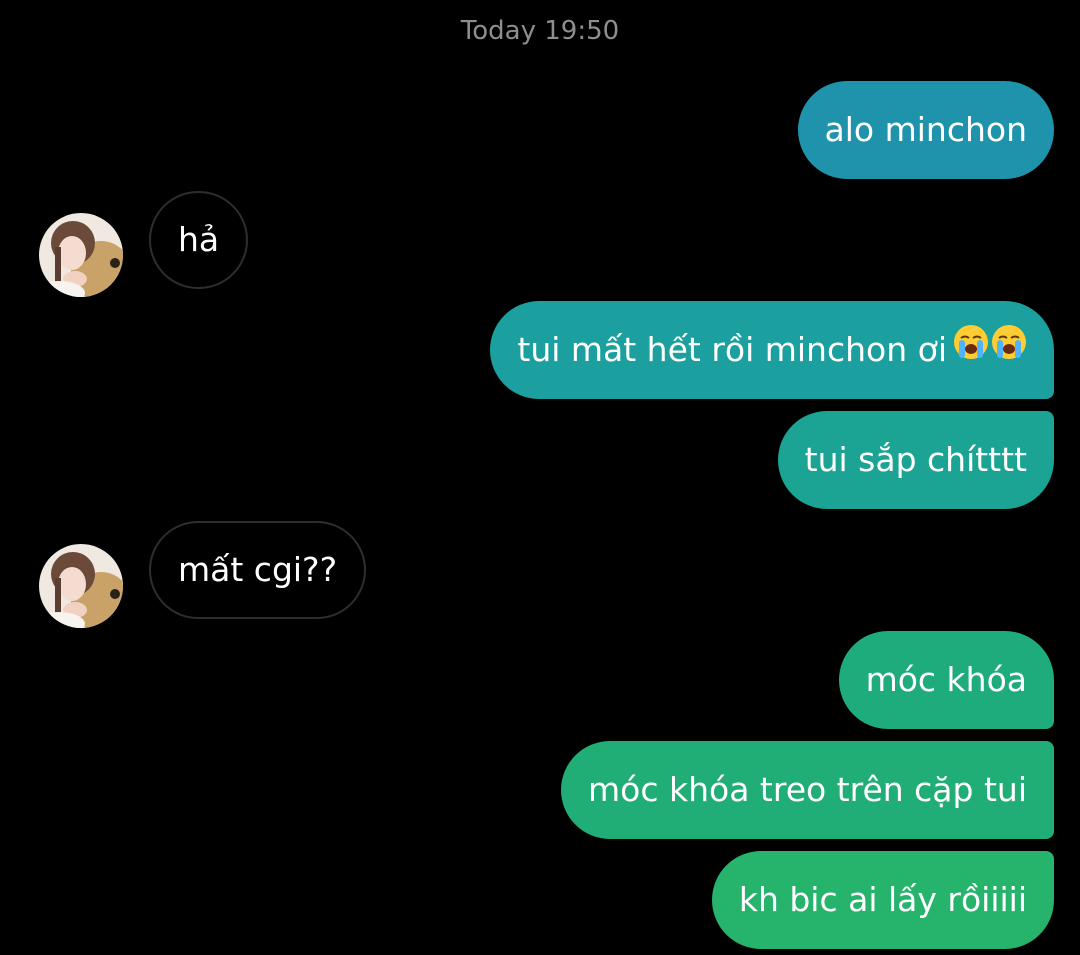 The height and width of the screenshot is (955, 1080). Describe the element at coordinates (732, 349) in the screenshot. I see `message-text: tui mất hết rồi minchon ơi` at that location.